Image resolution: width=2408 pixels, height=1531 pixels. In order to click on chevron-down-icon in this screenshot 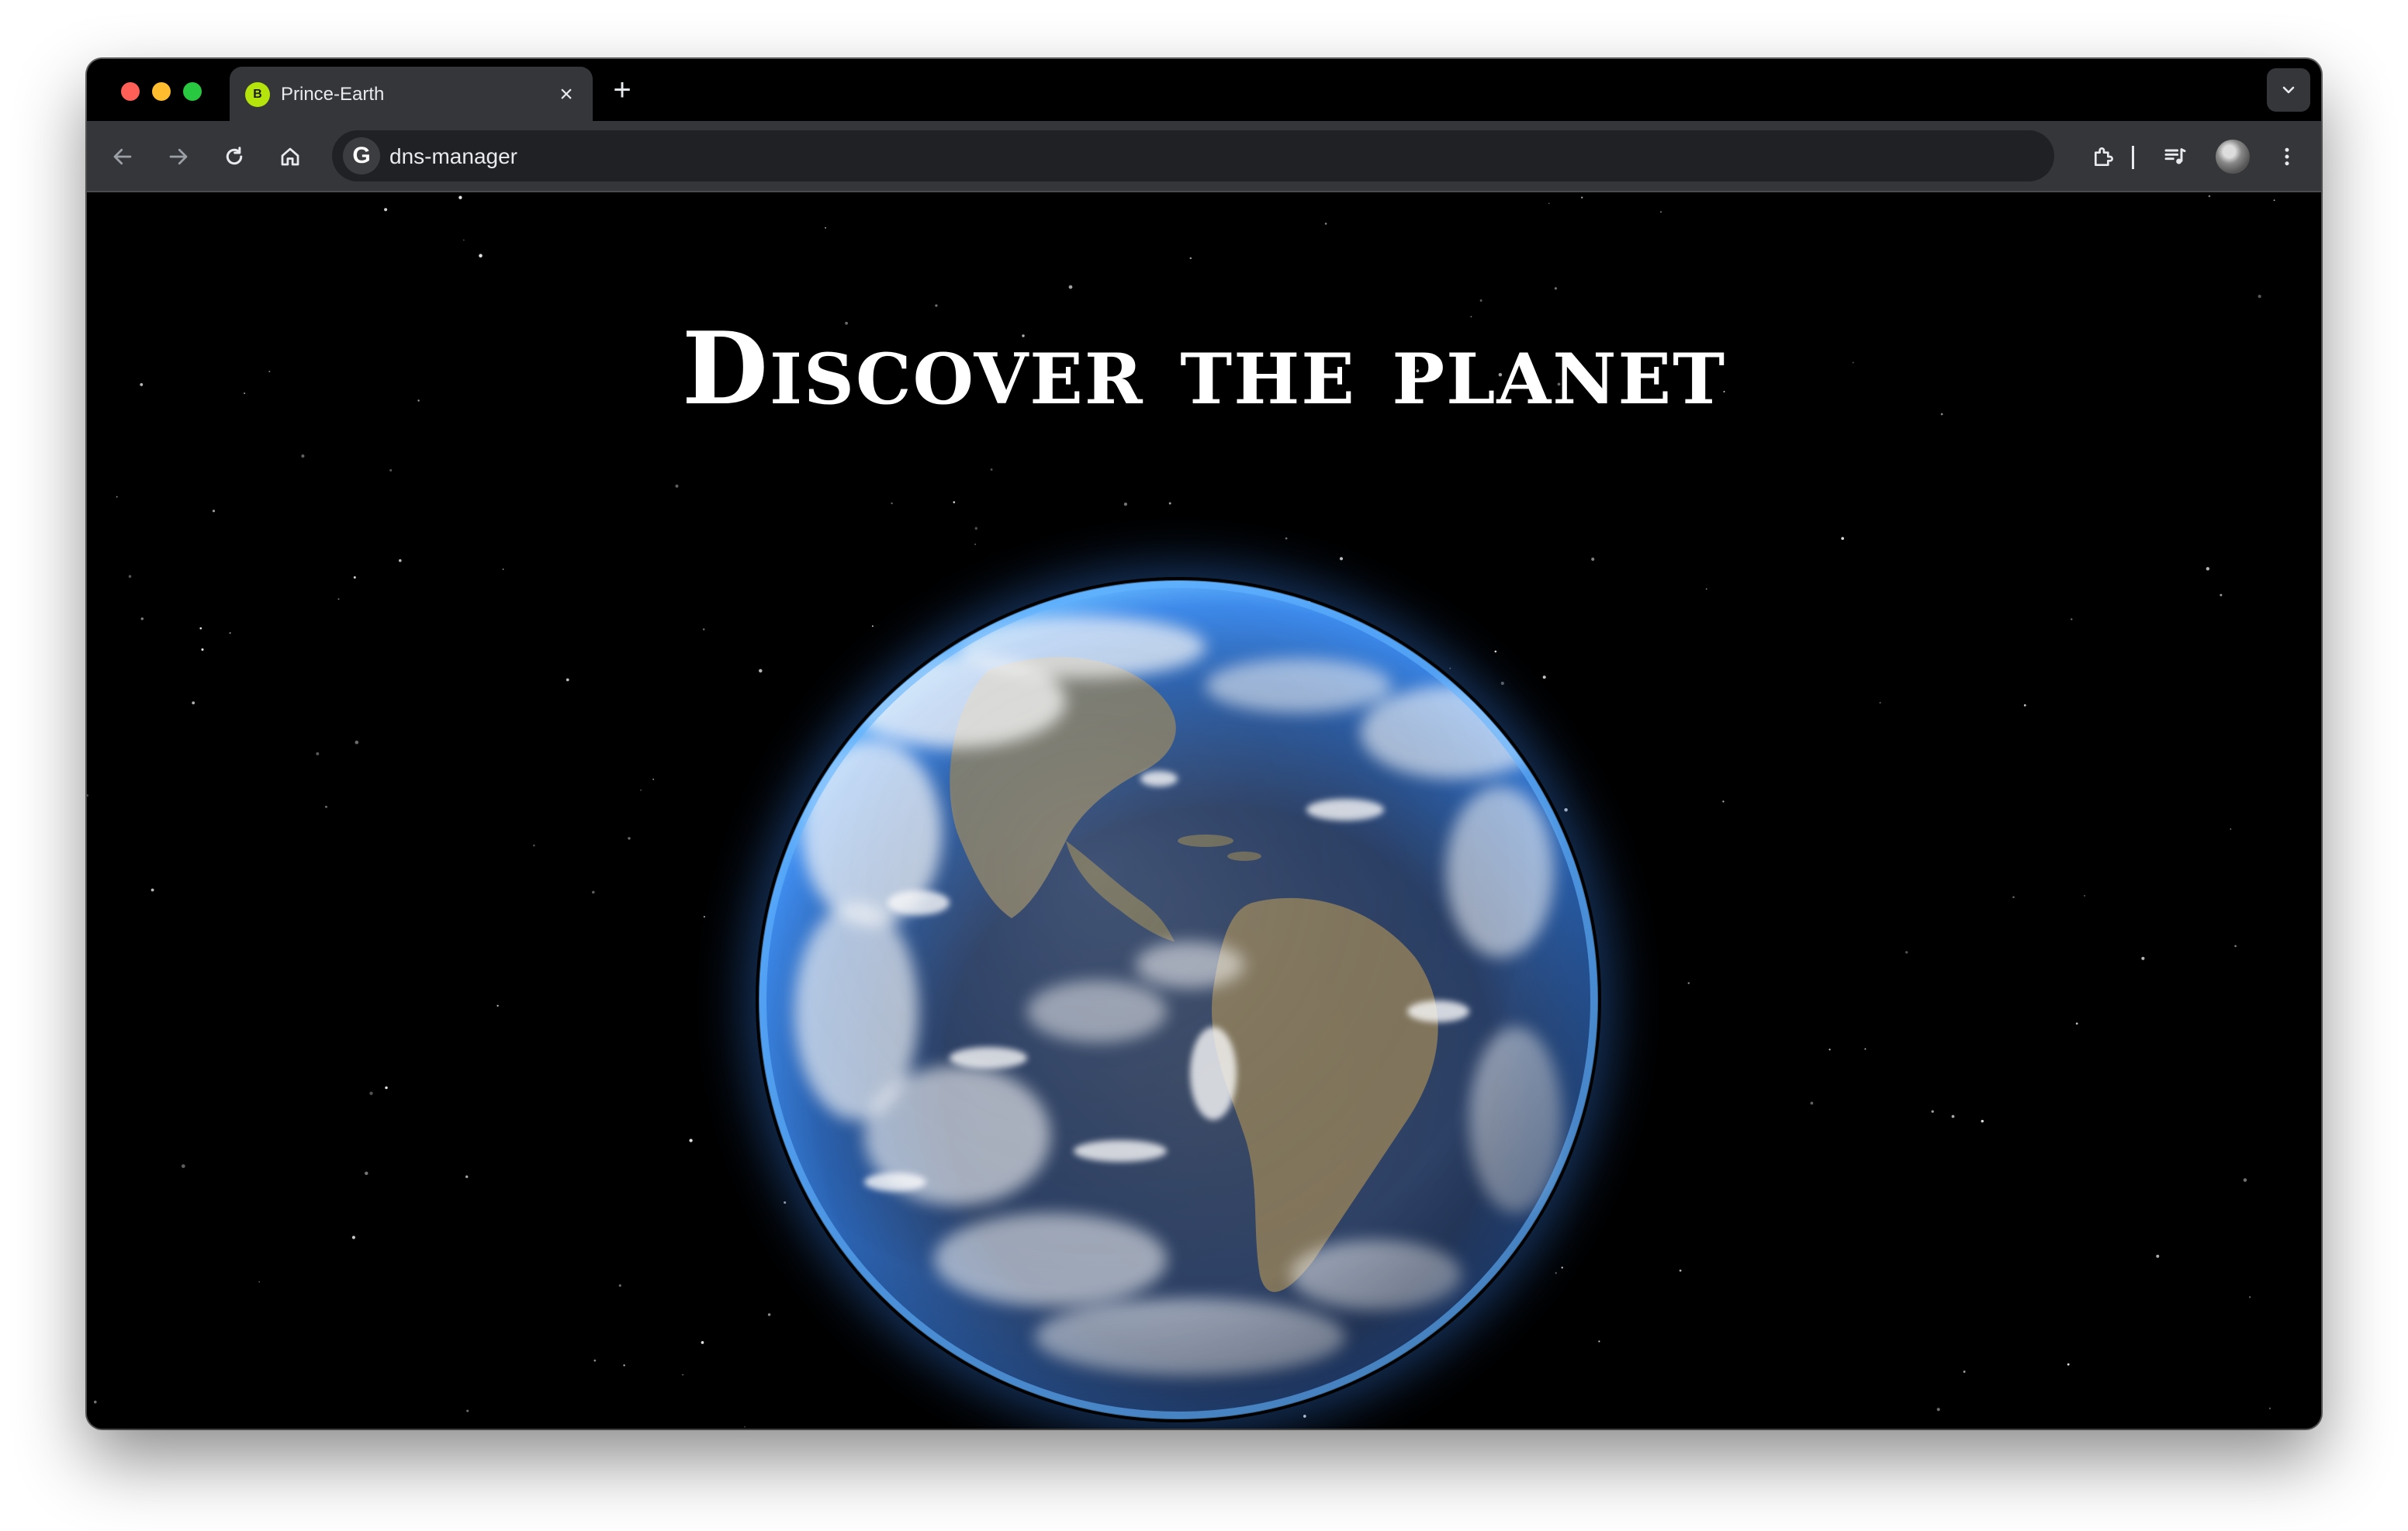, I will do `click(2288, 90)`.